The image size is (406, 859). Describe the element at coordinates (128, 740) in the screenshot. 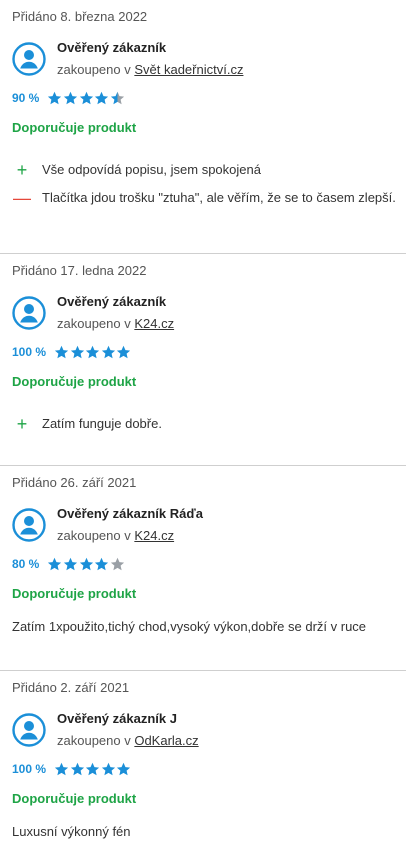

I see `purchase-source: zakoupeno v OdKarla.cz` at that location.